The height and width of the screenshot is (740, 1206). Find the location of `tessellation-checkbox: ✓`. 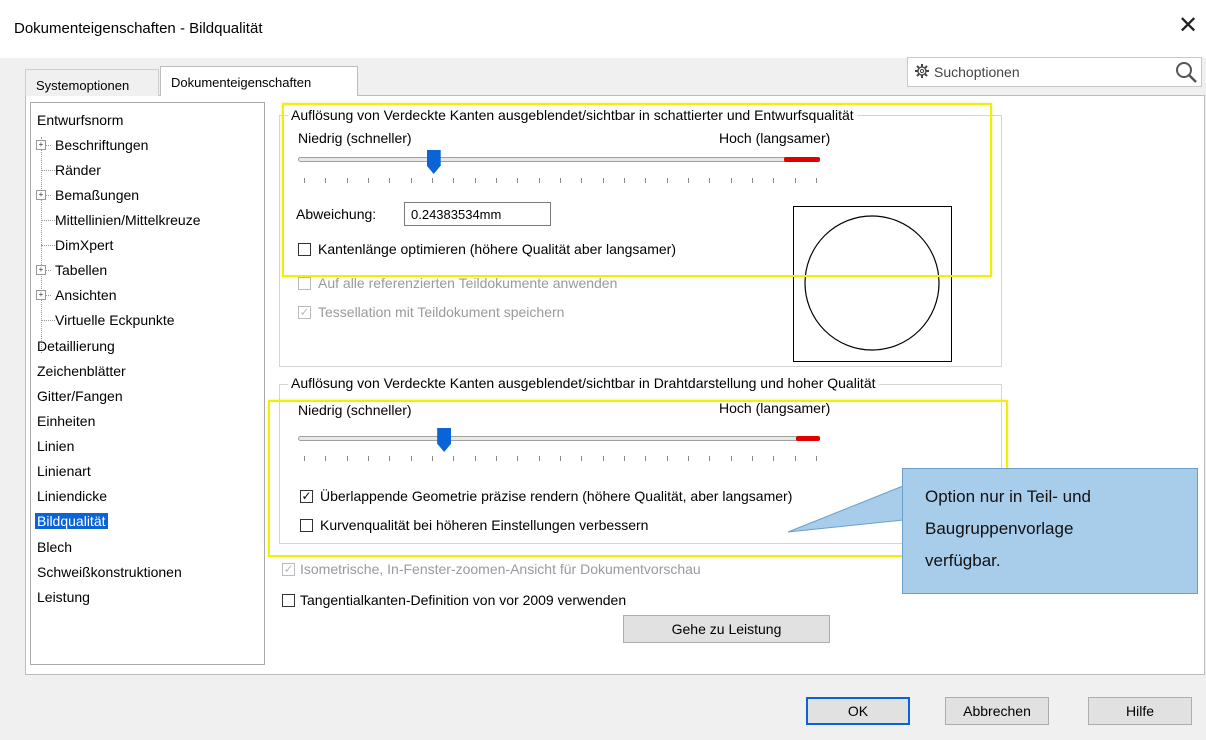

tessellation-checkbox: ✓ is located at coordinates (304, 312).